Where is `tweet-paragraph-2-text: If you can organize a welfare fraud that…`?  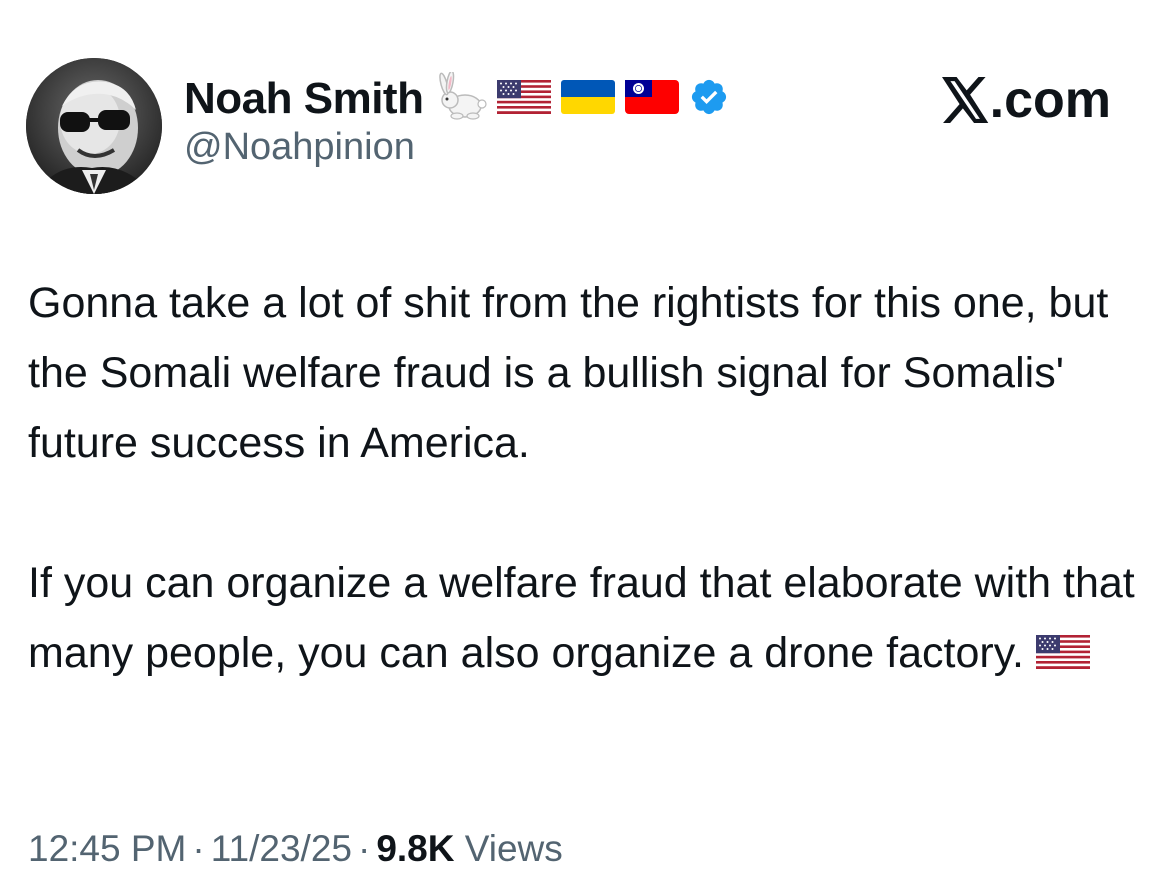
tweet-paragraph-2-text: If you can organize a welfare fraud that… is located at coordinates (581, 618).